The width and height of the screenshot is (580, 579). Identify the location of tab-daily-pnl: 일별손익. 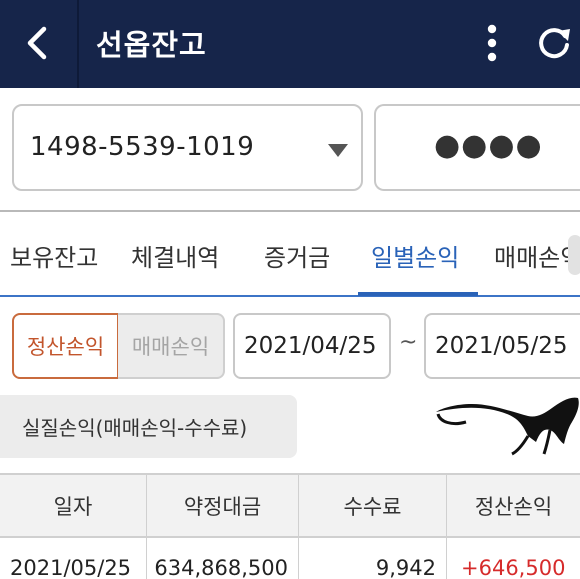
(415, 255).